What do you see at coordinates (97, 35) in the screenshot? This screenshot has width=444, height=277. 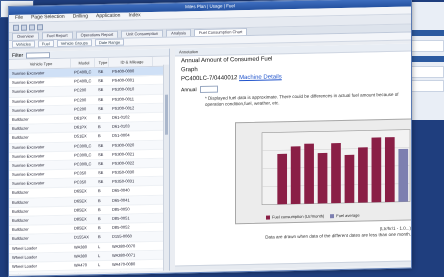 I see `tab-operations-report: Operations Report` at bounding box center [97, 35].